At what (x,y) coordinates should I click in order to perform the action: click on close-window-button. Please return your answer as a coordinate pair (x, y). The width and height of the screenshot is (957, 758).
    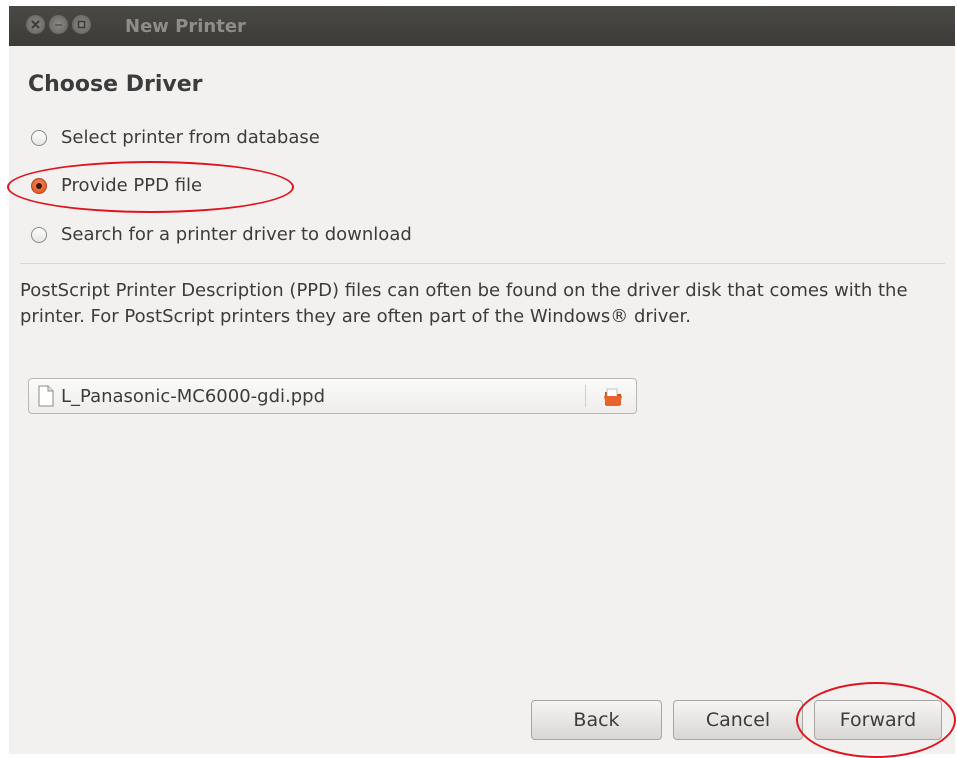
    Looking at the image, I should click on (35, 24).